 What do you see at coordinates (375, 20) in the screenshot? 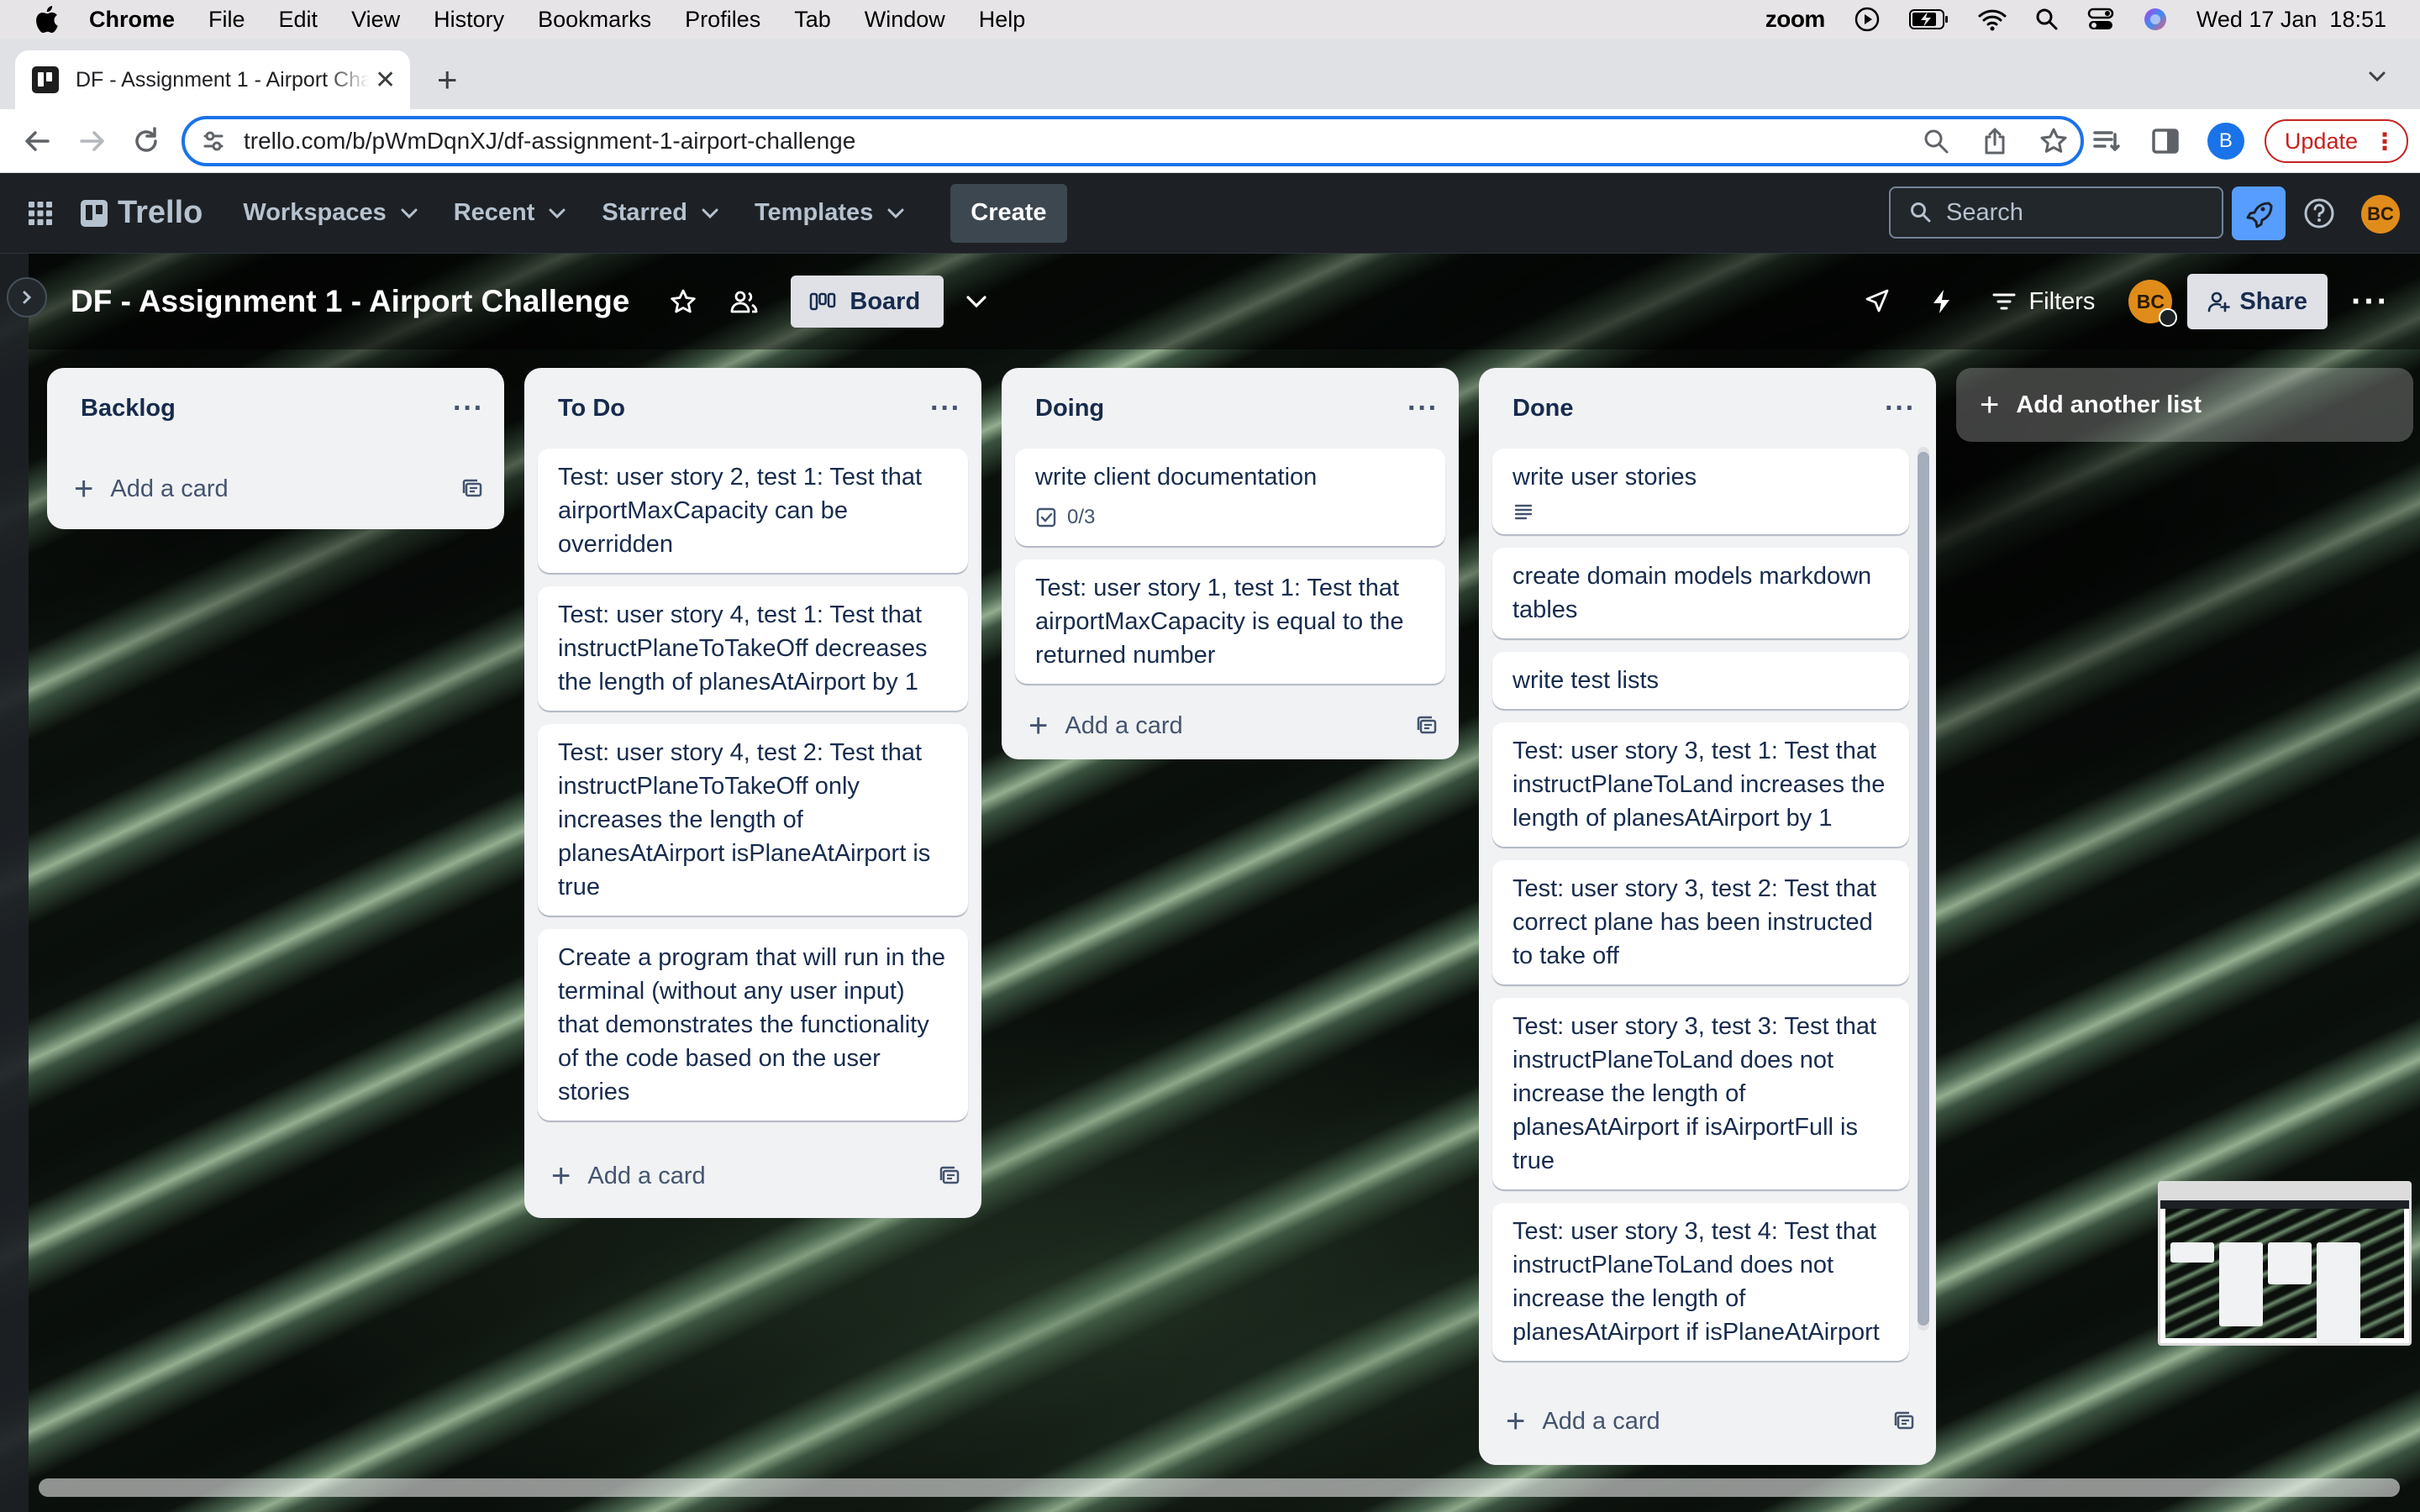
I see `menu-view: View` at bounding box center [375, 20].